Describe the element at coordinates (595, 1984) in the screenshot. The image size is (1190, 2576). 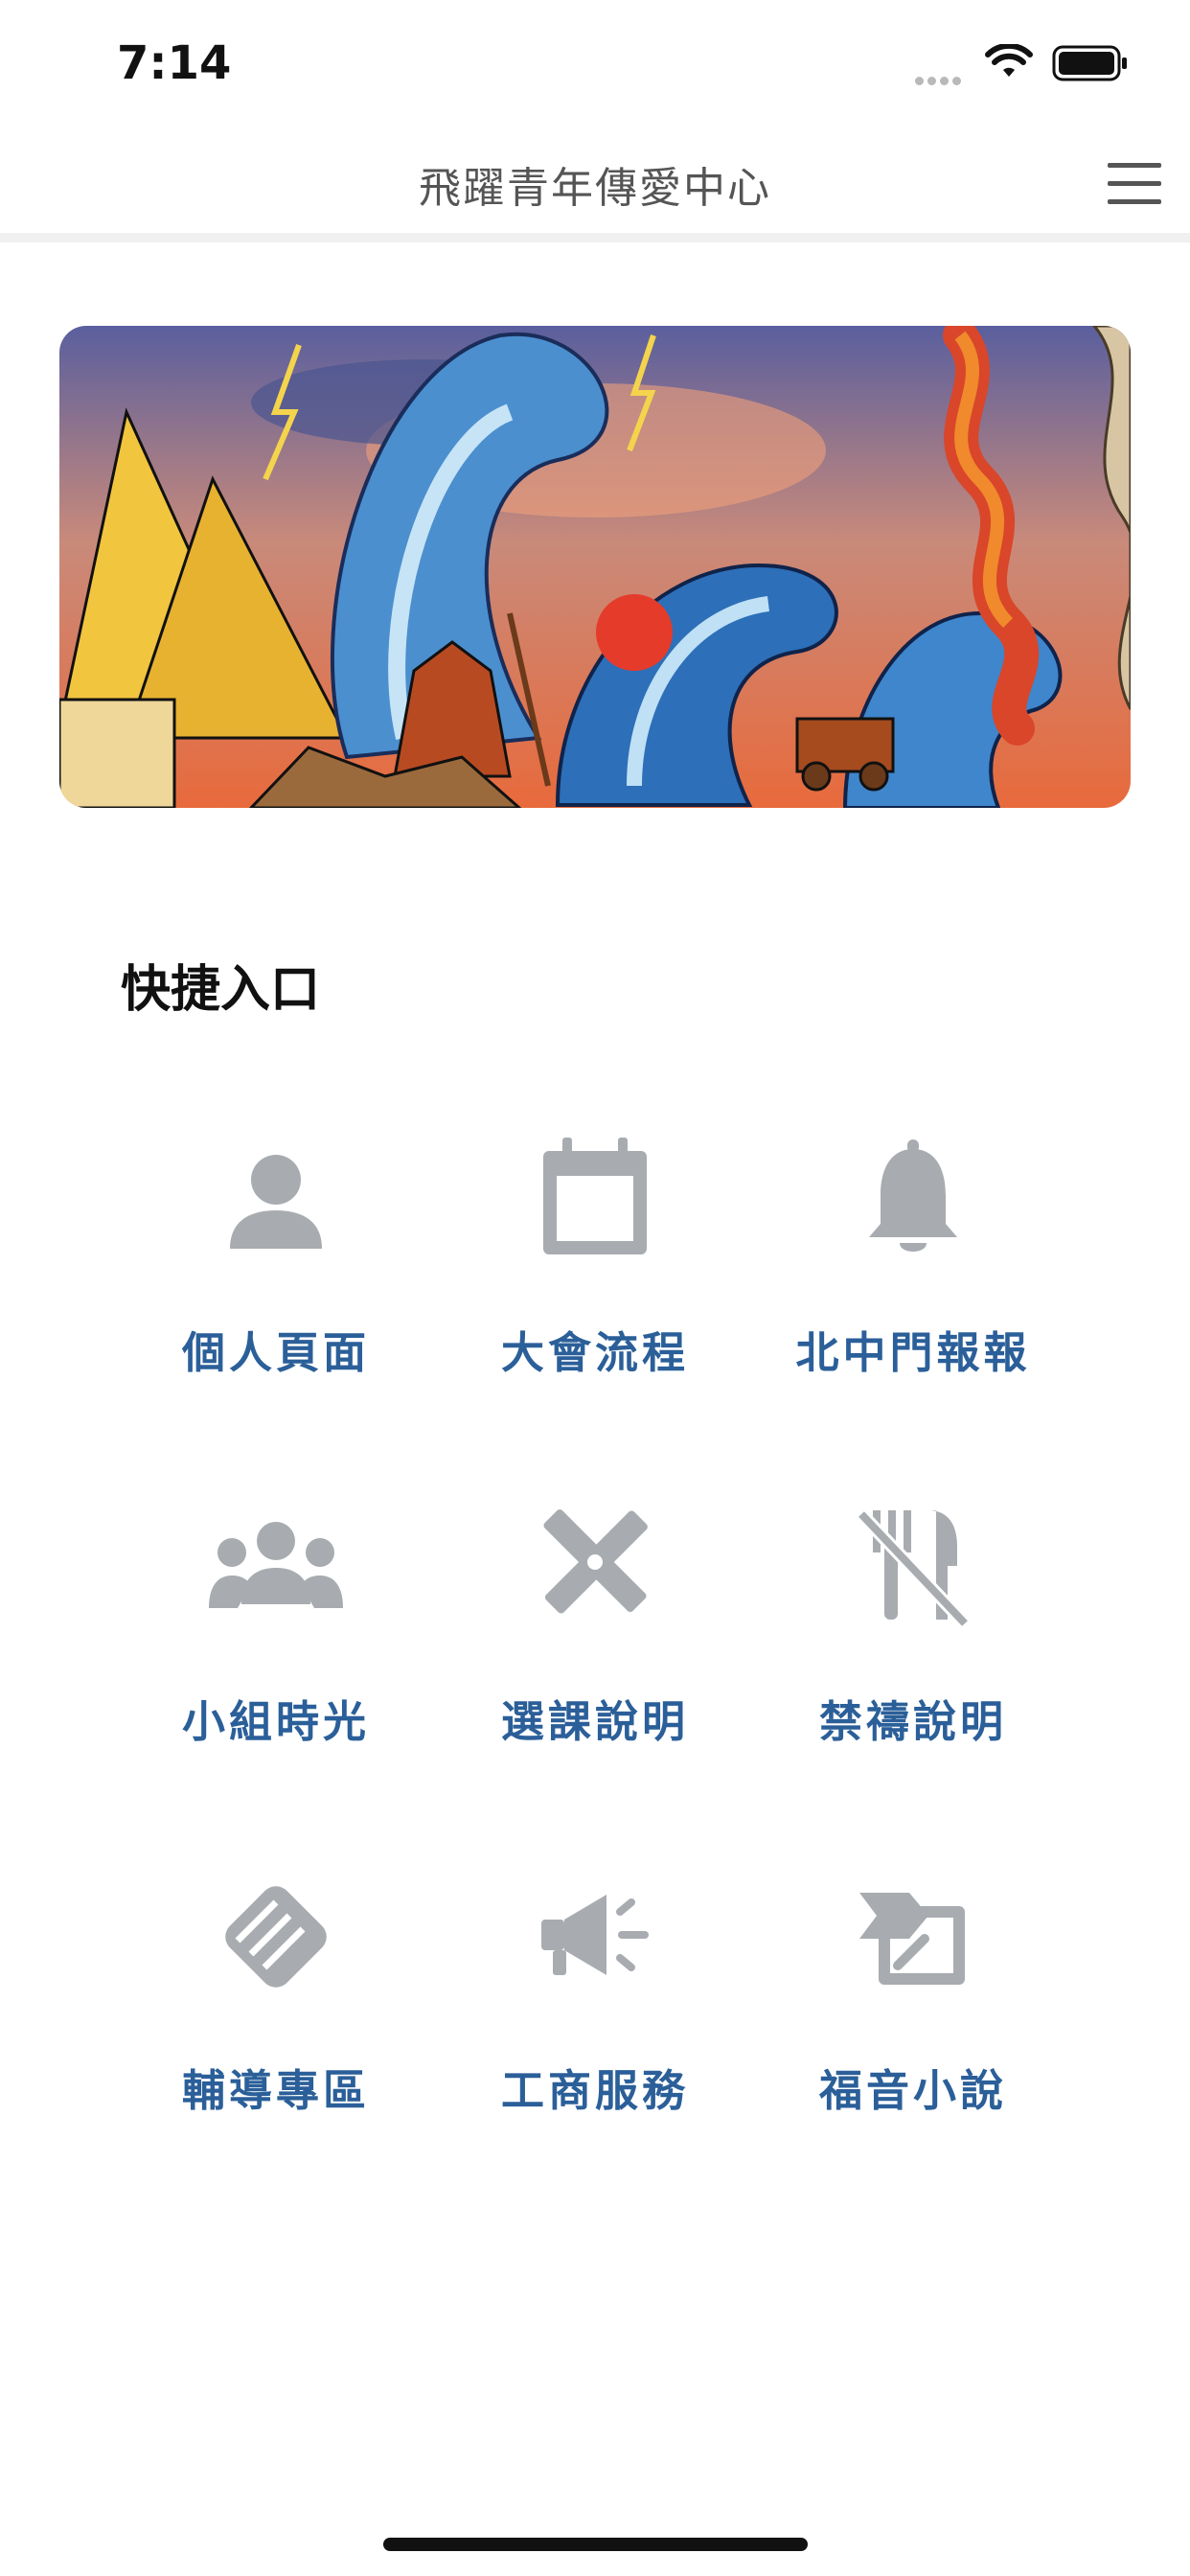
I see `quick-access-item-business-services: 工商服務` at that location.